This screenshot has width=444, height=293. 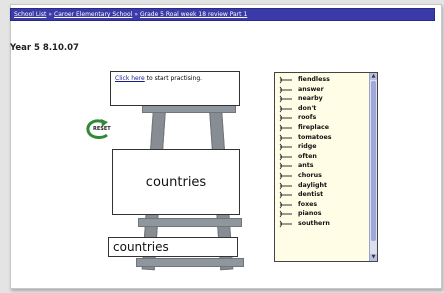 I want to click on word-list-item: roofs, so click(x=323, y=118).